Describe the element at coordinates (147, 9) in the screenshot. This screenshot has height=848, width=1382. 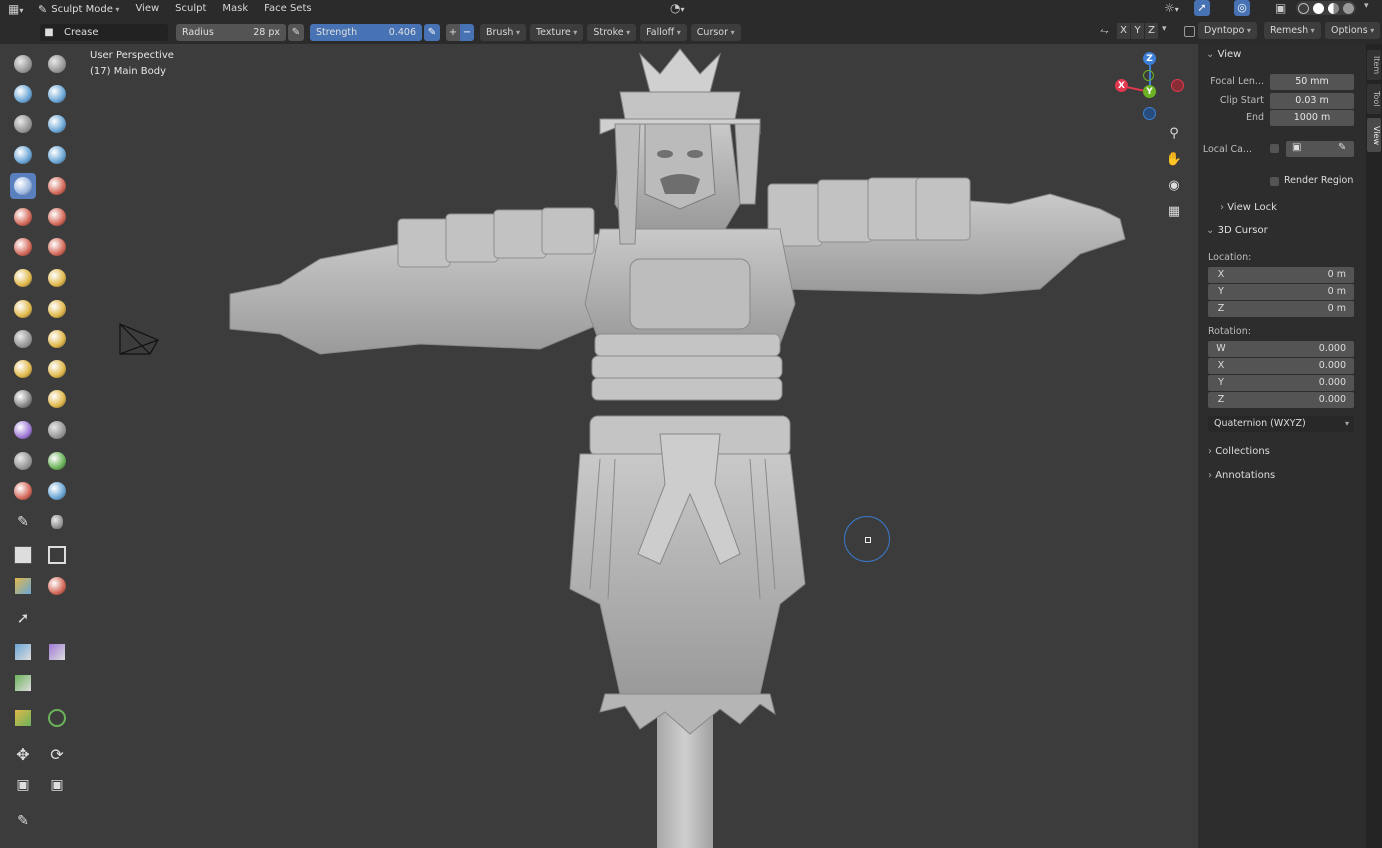
I see `menu-view: View` at that location.